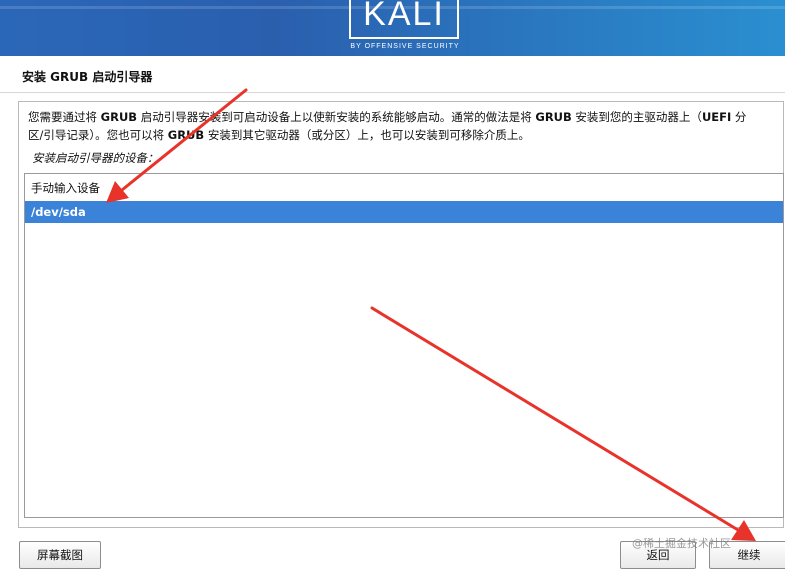  I want to click on kali-logo: KALI, so click(404, 19).